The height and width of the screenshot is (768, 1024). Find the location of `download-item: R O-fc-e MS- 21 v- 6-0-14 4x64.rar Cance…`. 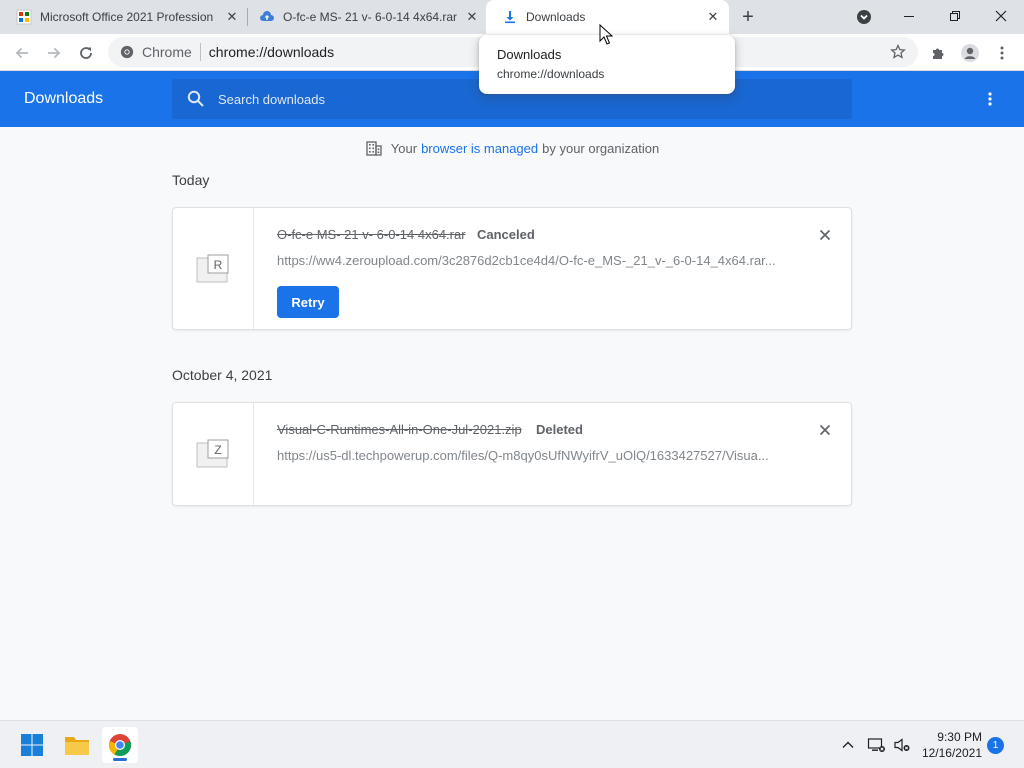

download-item: R O-fc-e MS- 21 v- 6-0-14 4x64.rar Cance… is located at coordinates (512, 268).